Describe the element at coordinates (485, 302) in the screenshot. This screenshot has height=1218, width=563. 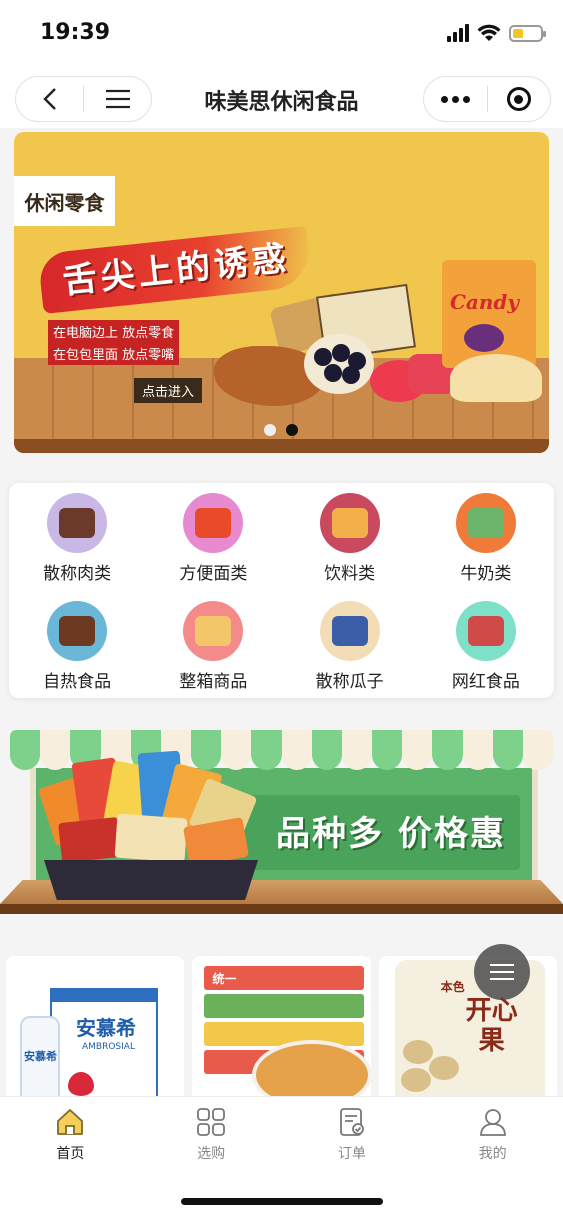
I see `candy-label: Candy` at that location.